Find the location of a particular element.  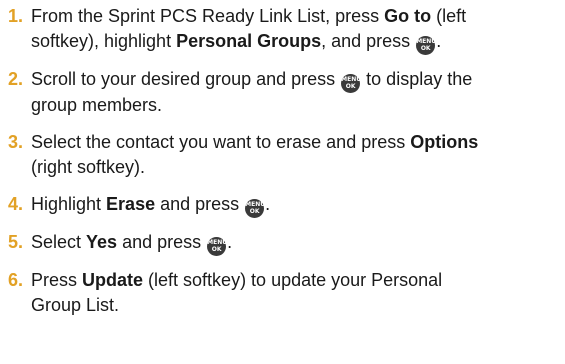

step-text: (left softkey) to update your Personal is located at coordinates (293, 280).